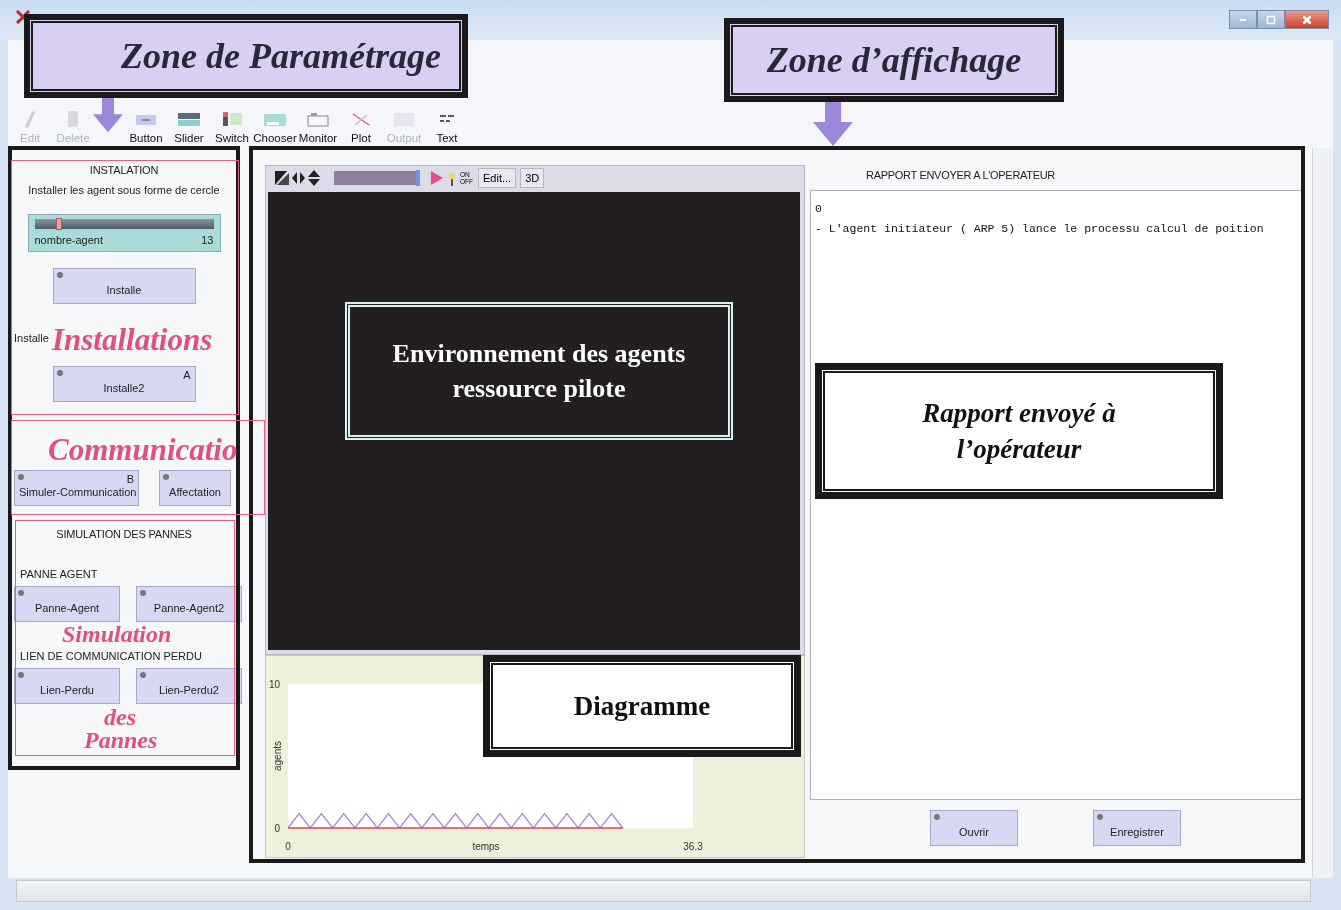  What do you see at coordinates (195, 488) in the screenshot?
I see `communication-button: Affectation` at bounding box center [195, 488].